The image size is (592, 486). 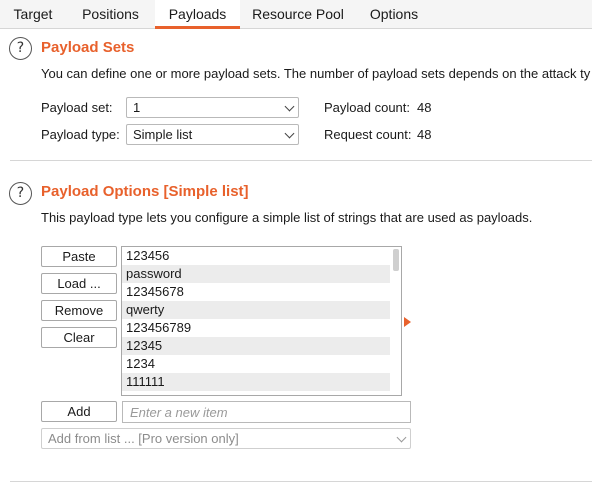 What do you see at coordinates (79, 256) in the screenshot?
I see `paste-button: Paste` at bounding box center [79, 256].